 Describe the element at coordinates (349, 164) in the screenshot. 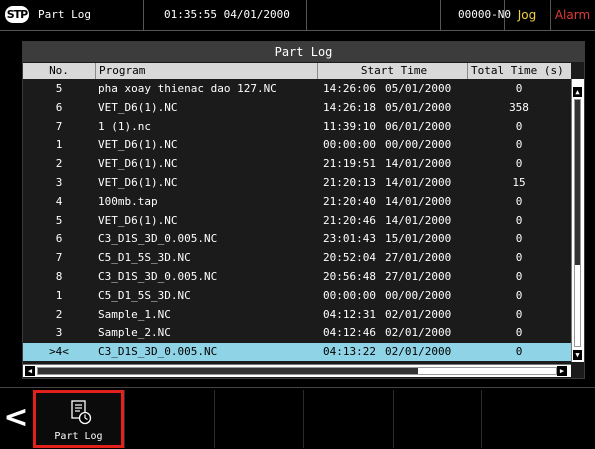

I see `cell-start-time: 21:19:51` at that location.